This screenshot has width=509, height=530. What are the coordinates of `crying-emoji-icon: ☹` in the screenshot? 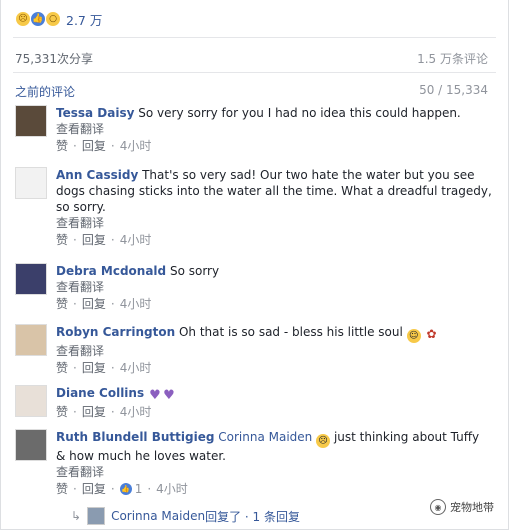 It's located at (323, 441).